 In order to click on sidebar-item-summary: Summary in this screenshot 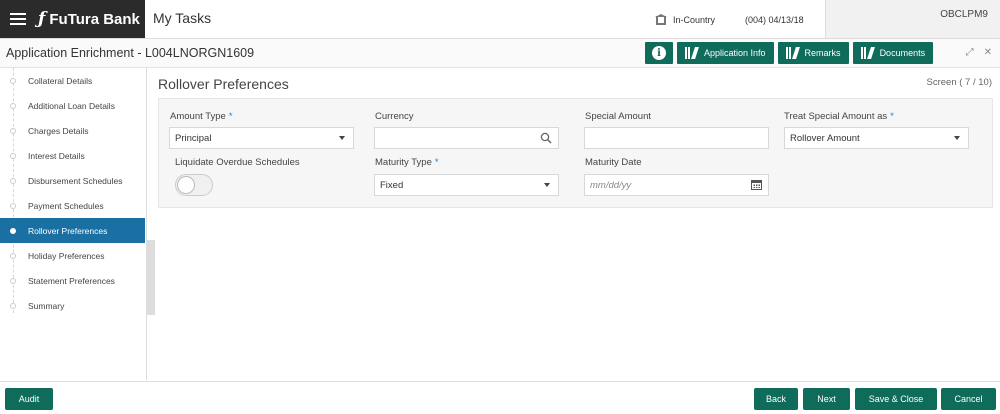, I will do `click(72, 305)`.